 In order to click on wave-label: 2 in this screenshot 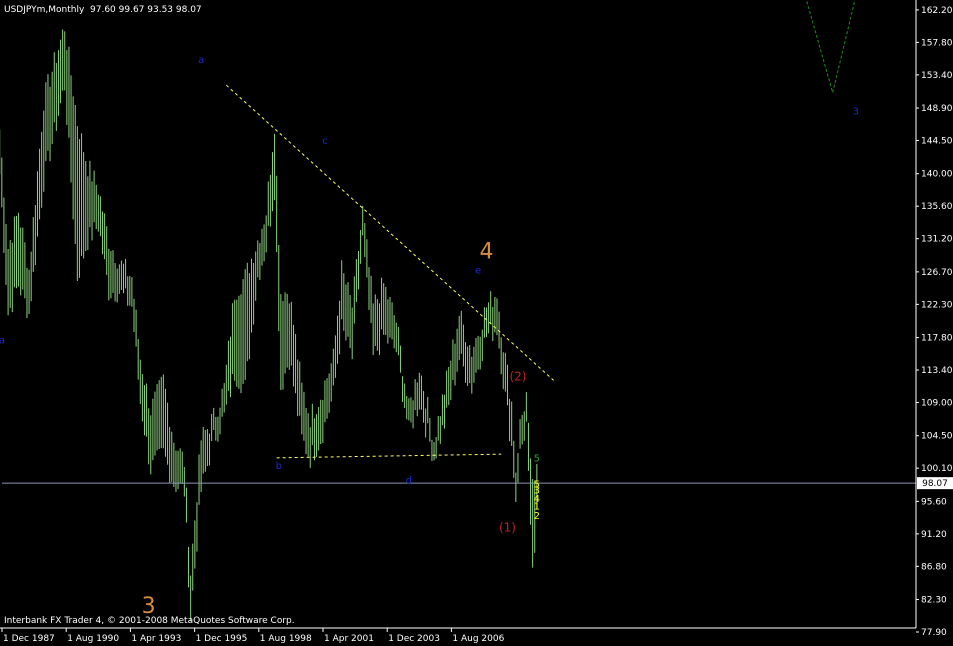, I will do `click(537, 516)`.